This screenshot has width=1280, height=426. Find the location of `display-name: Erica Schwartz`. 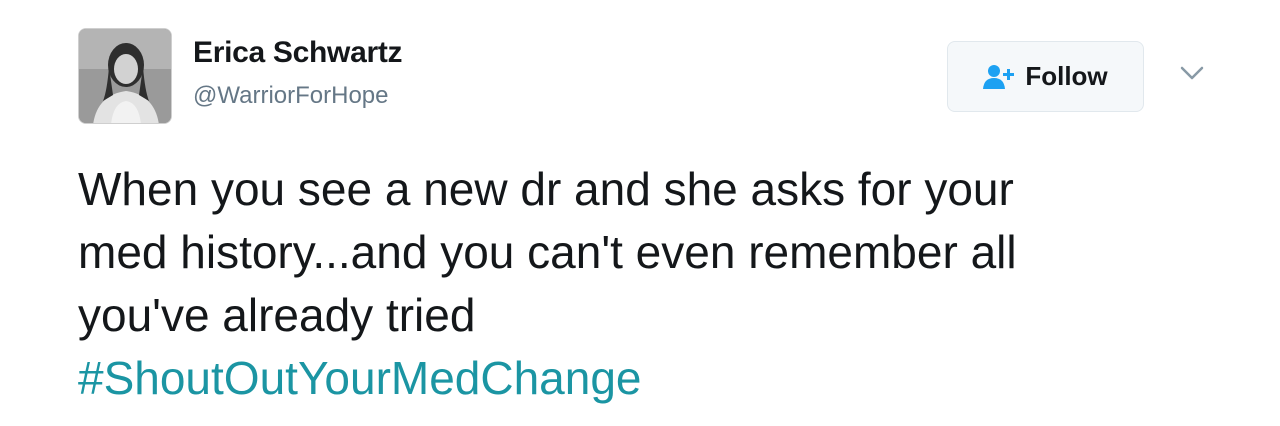

display-name: Erica Schwartz is located at coordinates (298, 53).